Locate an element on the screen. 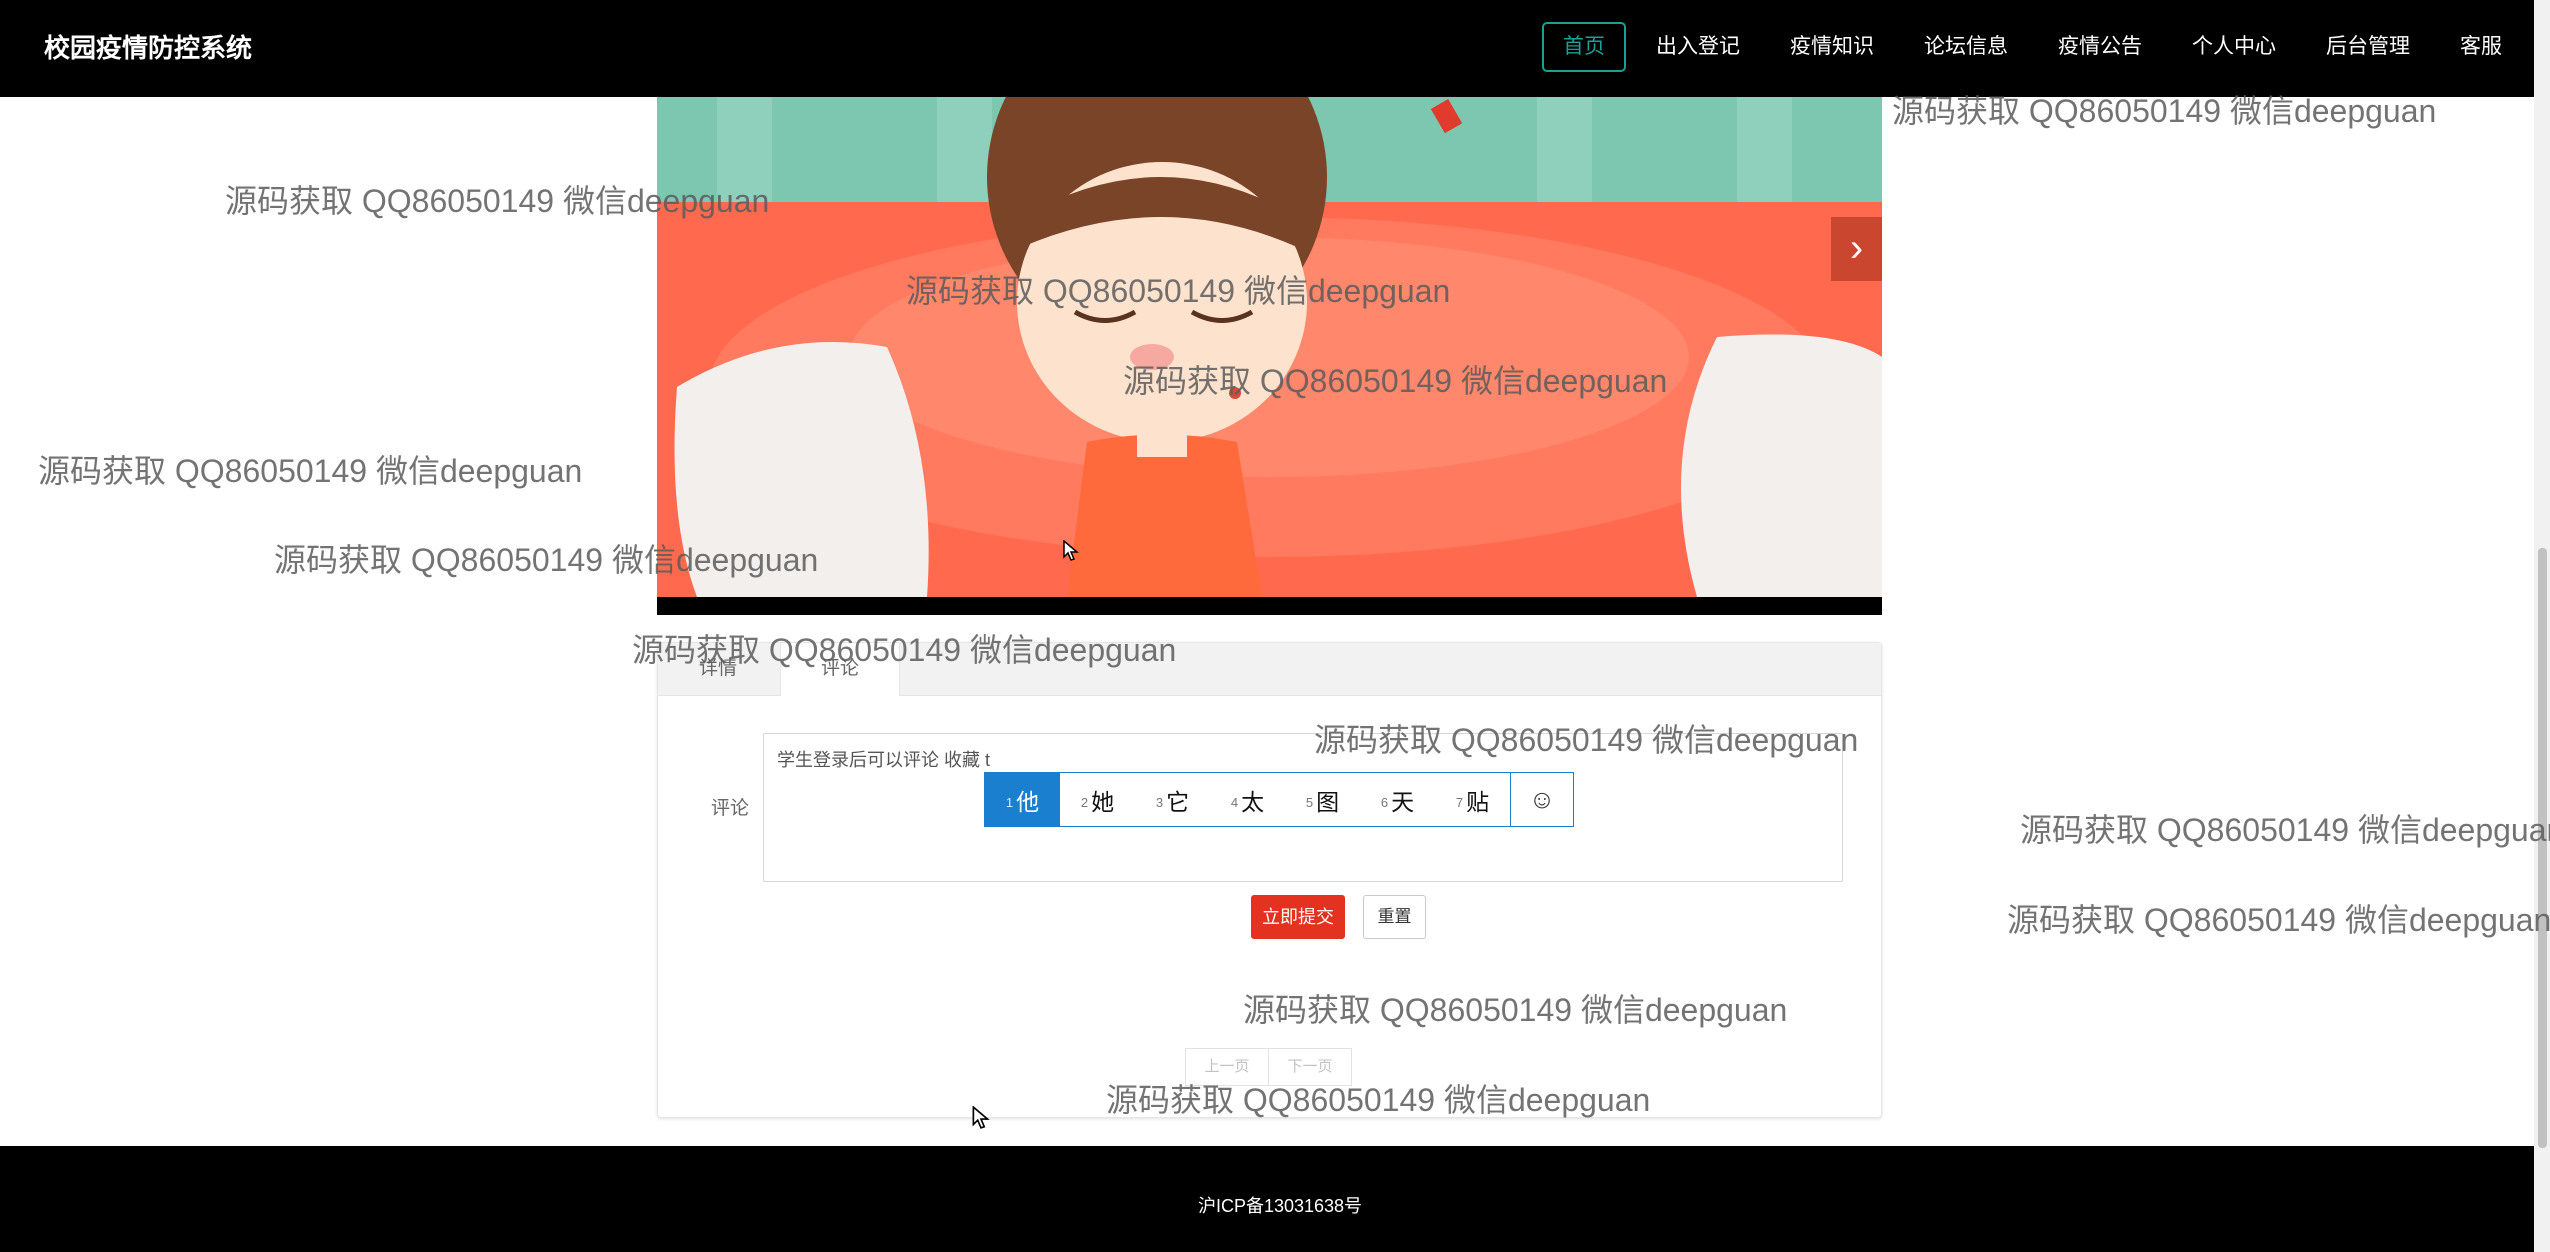  ime-candidate: 3它 is located at coordinates (1172, 799).